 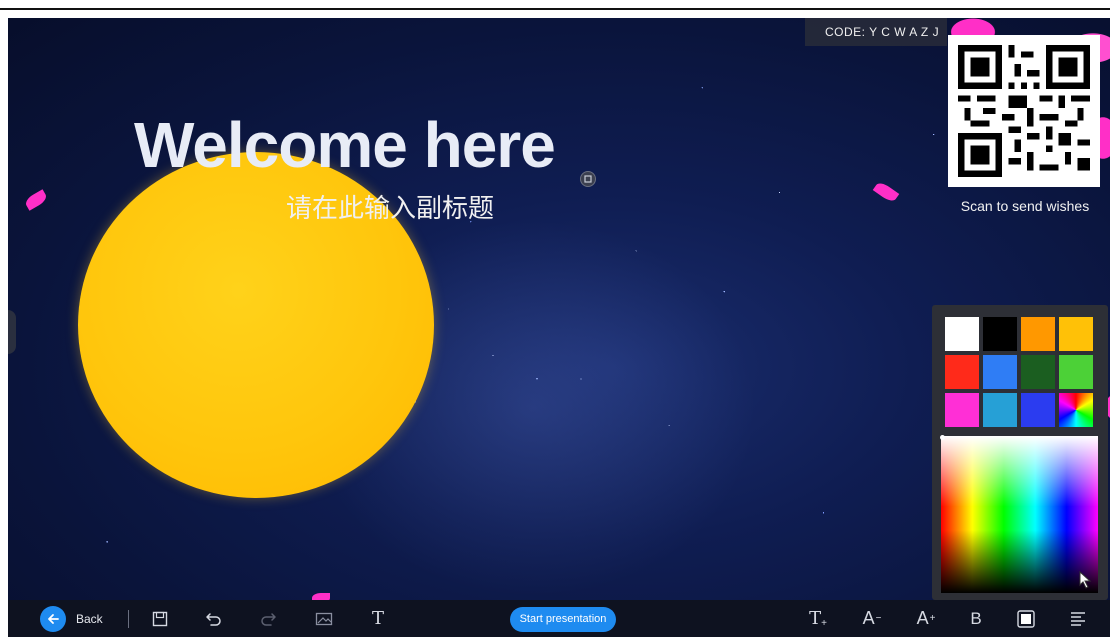 I want to click on textbox-handle-icon, so click(x=588, y=179).